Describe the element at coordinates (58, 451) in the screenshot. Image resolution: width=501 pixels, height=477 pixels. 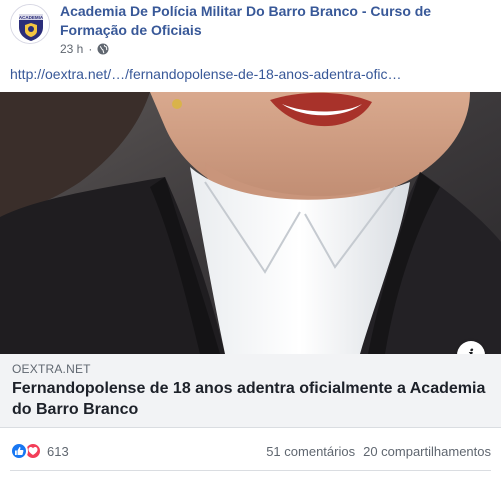
I see `reaction-count: 613` at that location.